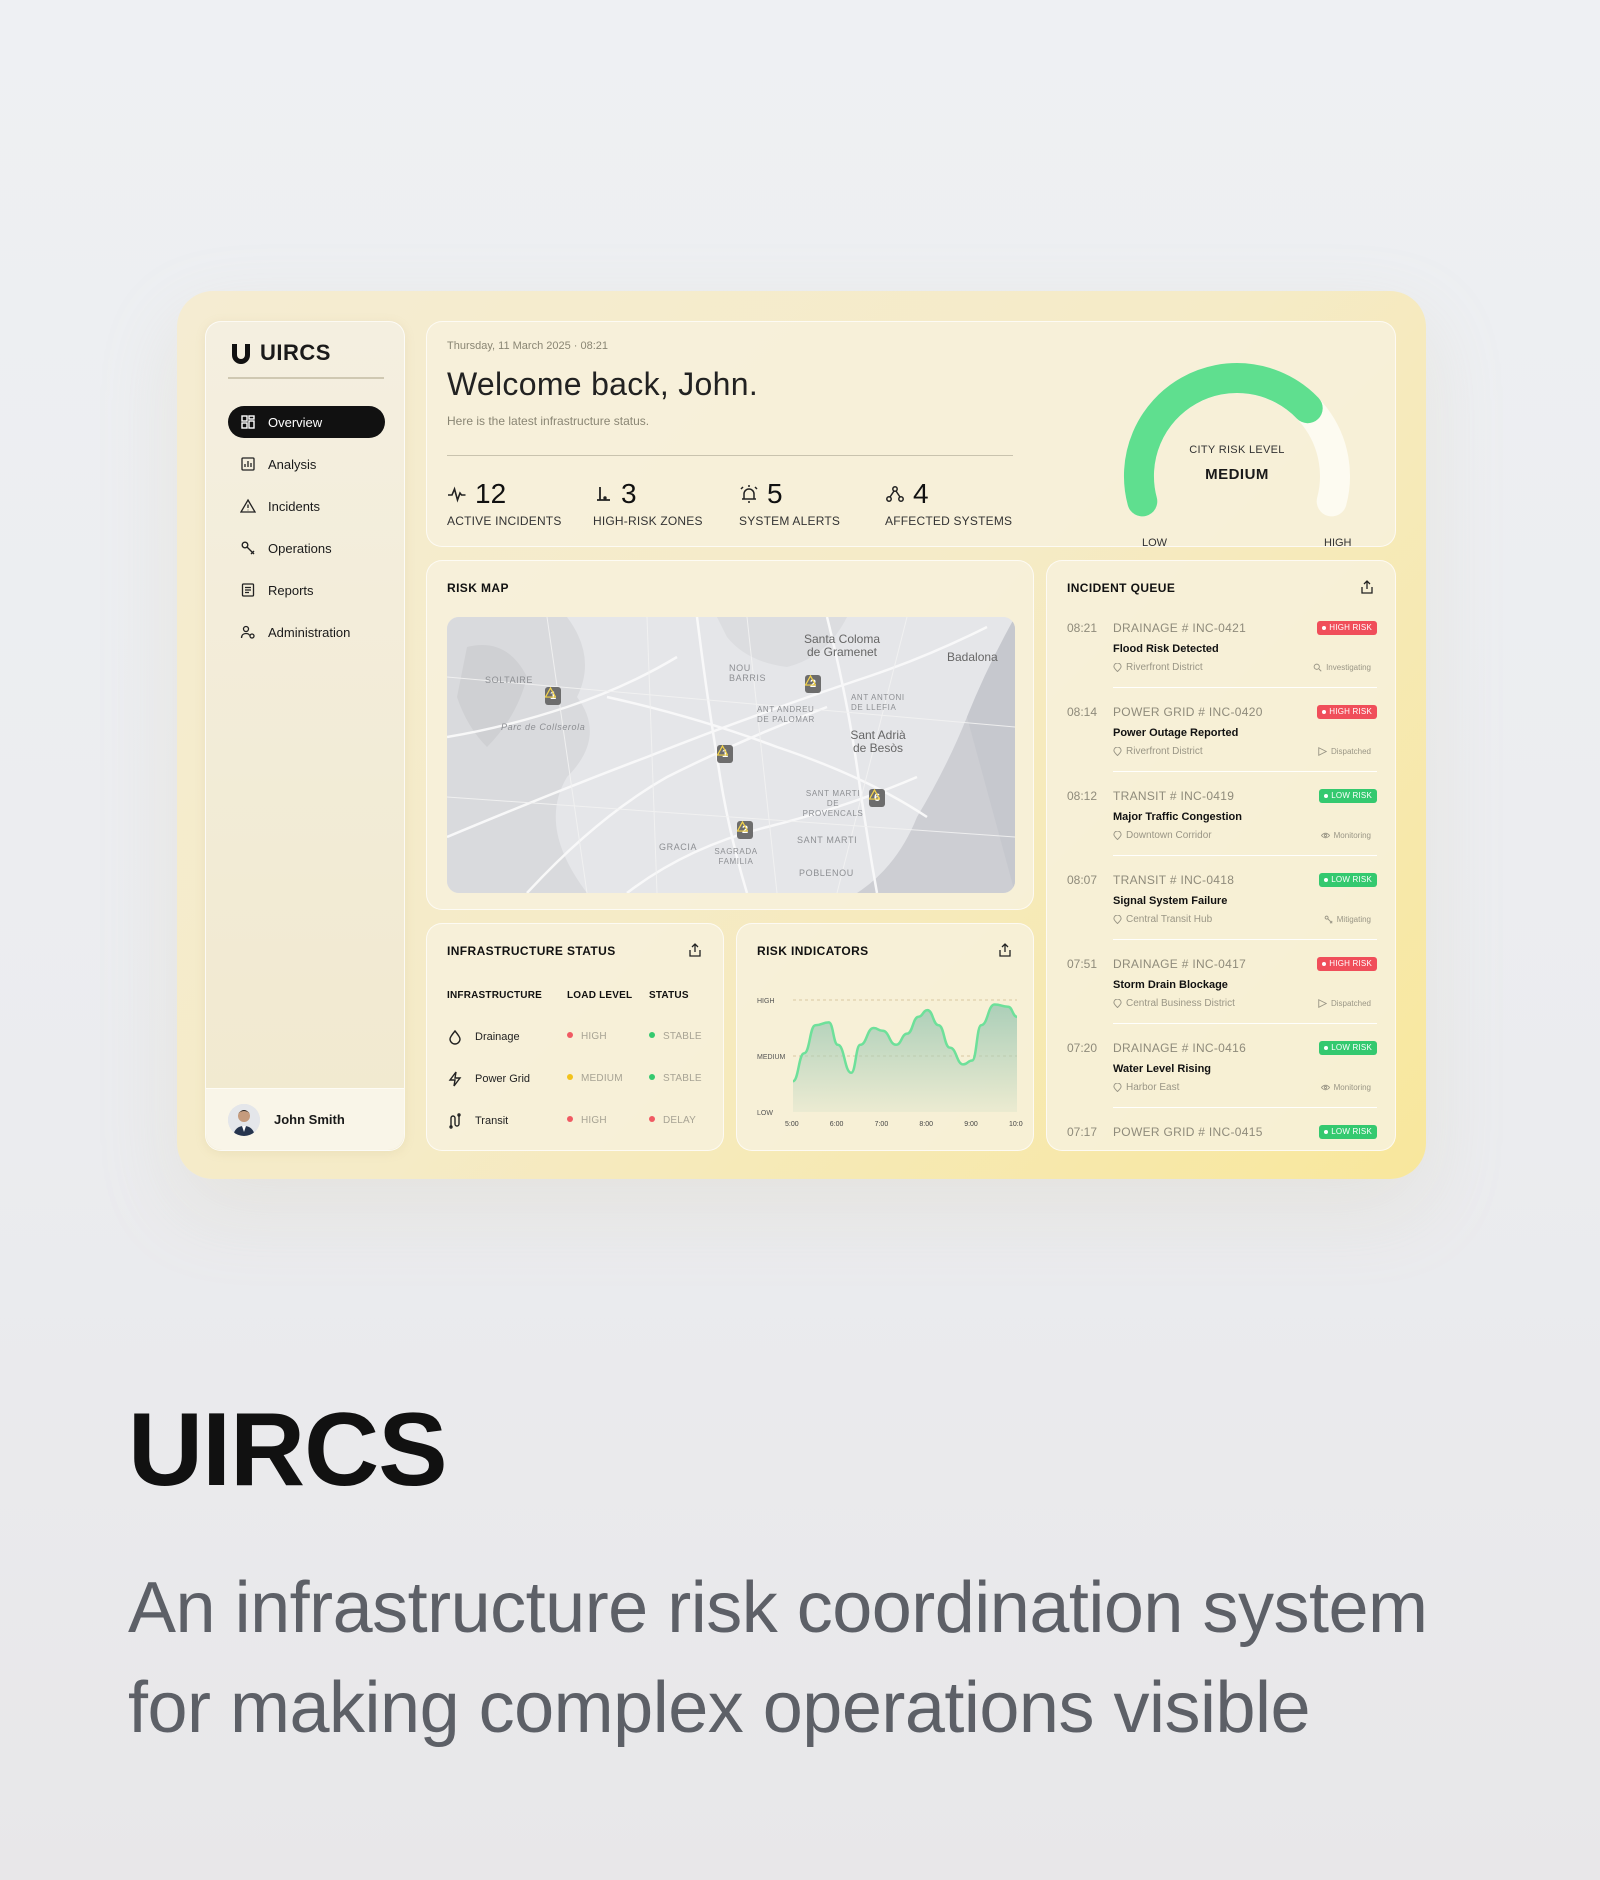 The height and width of the screenshot is (1880, 1600). I want to click on sidebar-item-analysis: Analysis, so click(306, 464).